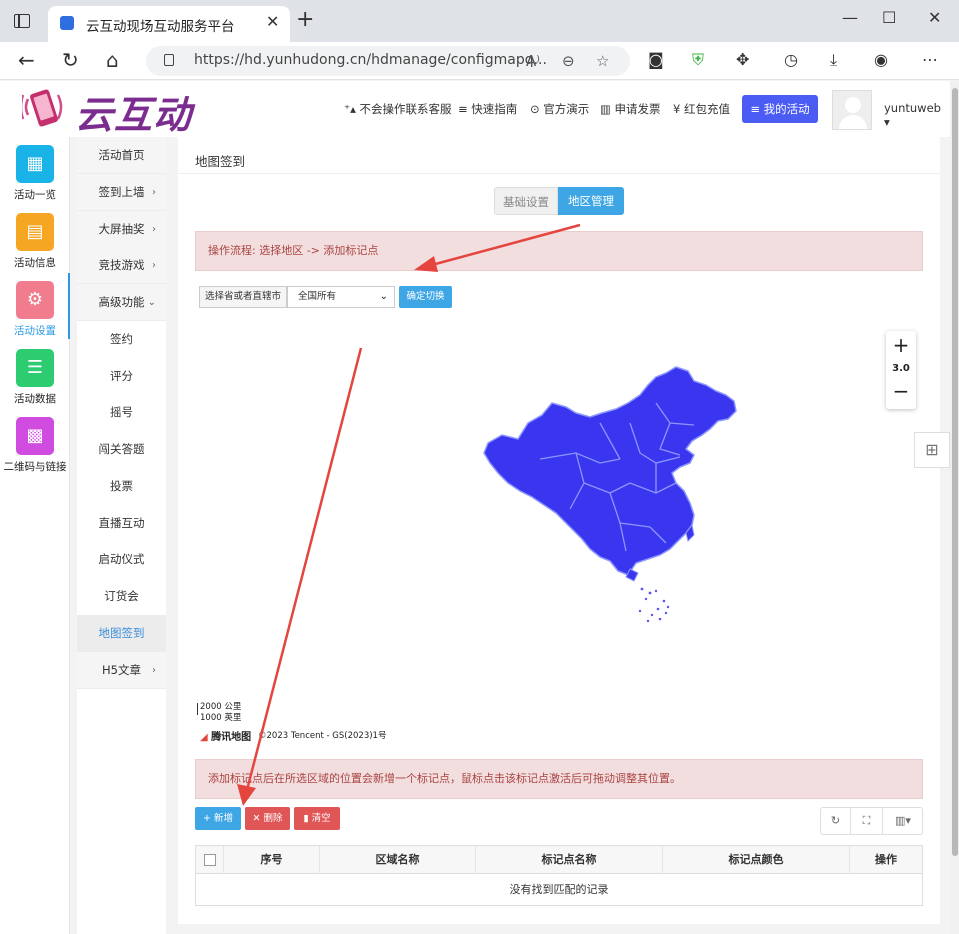 The height and width of the screenshot is (934, 959). What do you see at coordinates (852, 110) in the screenshot?
I see `avatar` at bounding box center [852, 110].